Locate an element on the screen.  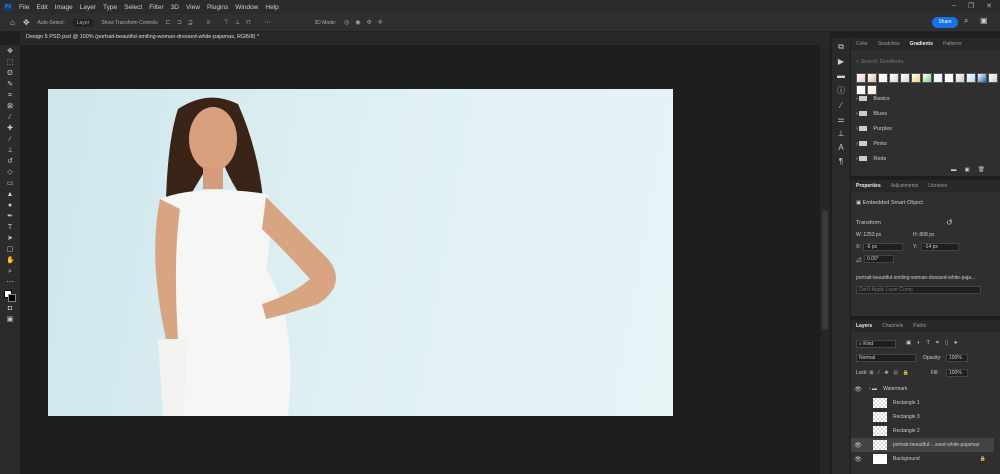
opacity-field: 100% is located at coordinates (957, 358).